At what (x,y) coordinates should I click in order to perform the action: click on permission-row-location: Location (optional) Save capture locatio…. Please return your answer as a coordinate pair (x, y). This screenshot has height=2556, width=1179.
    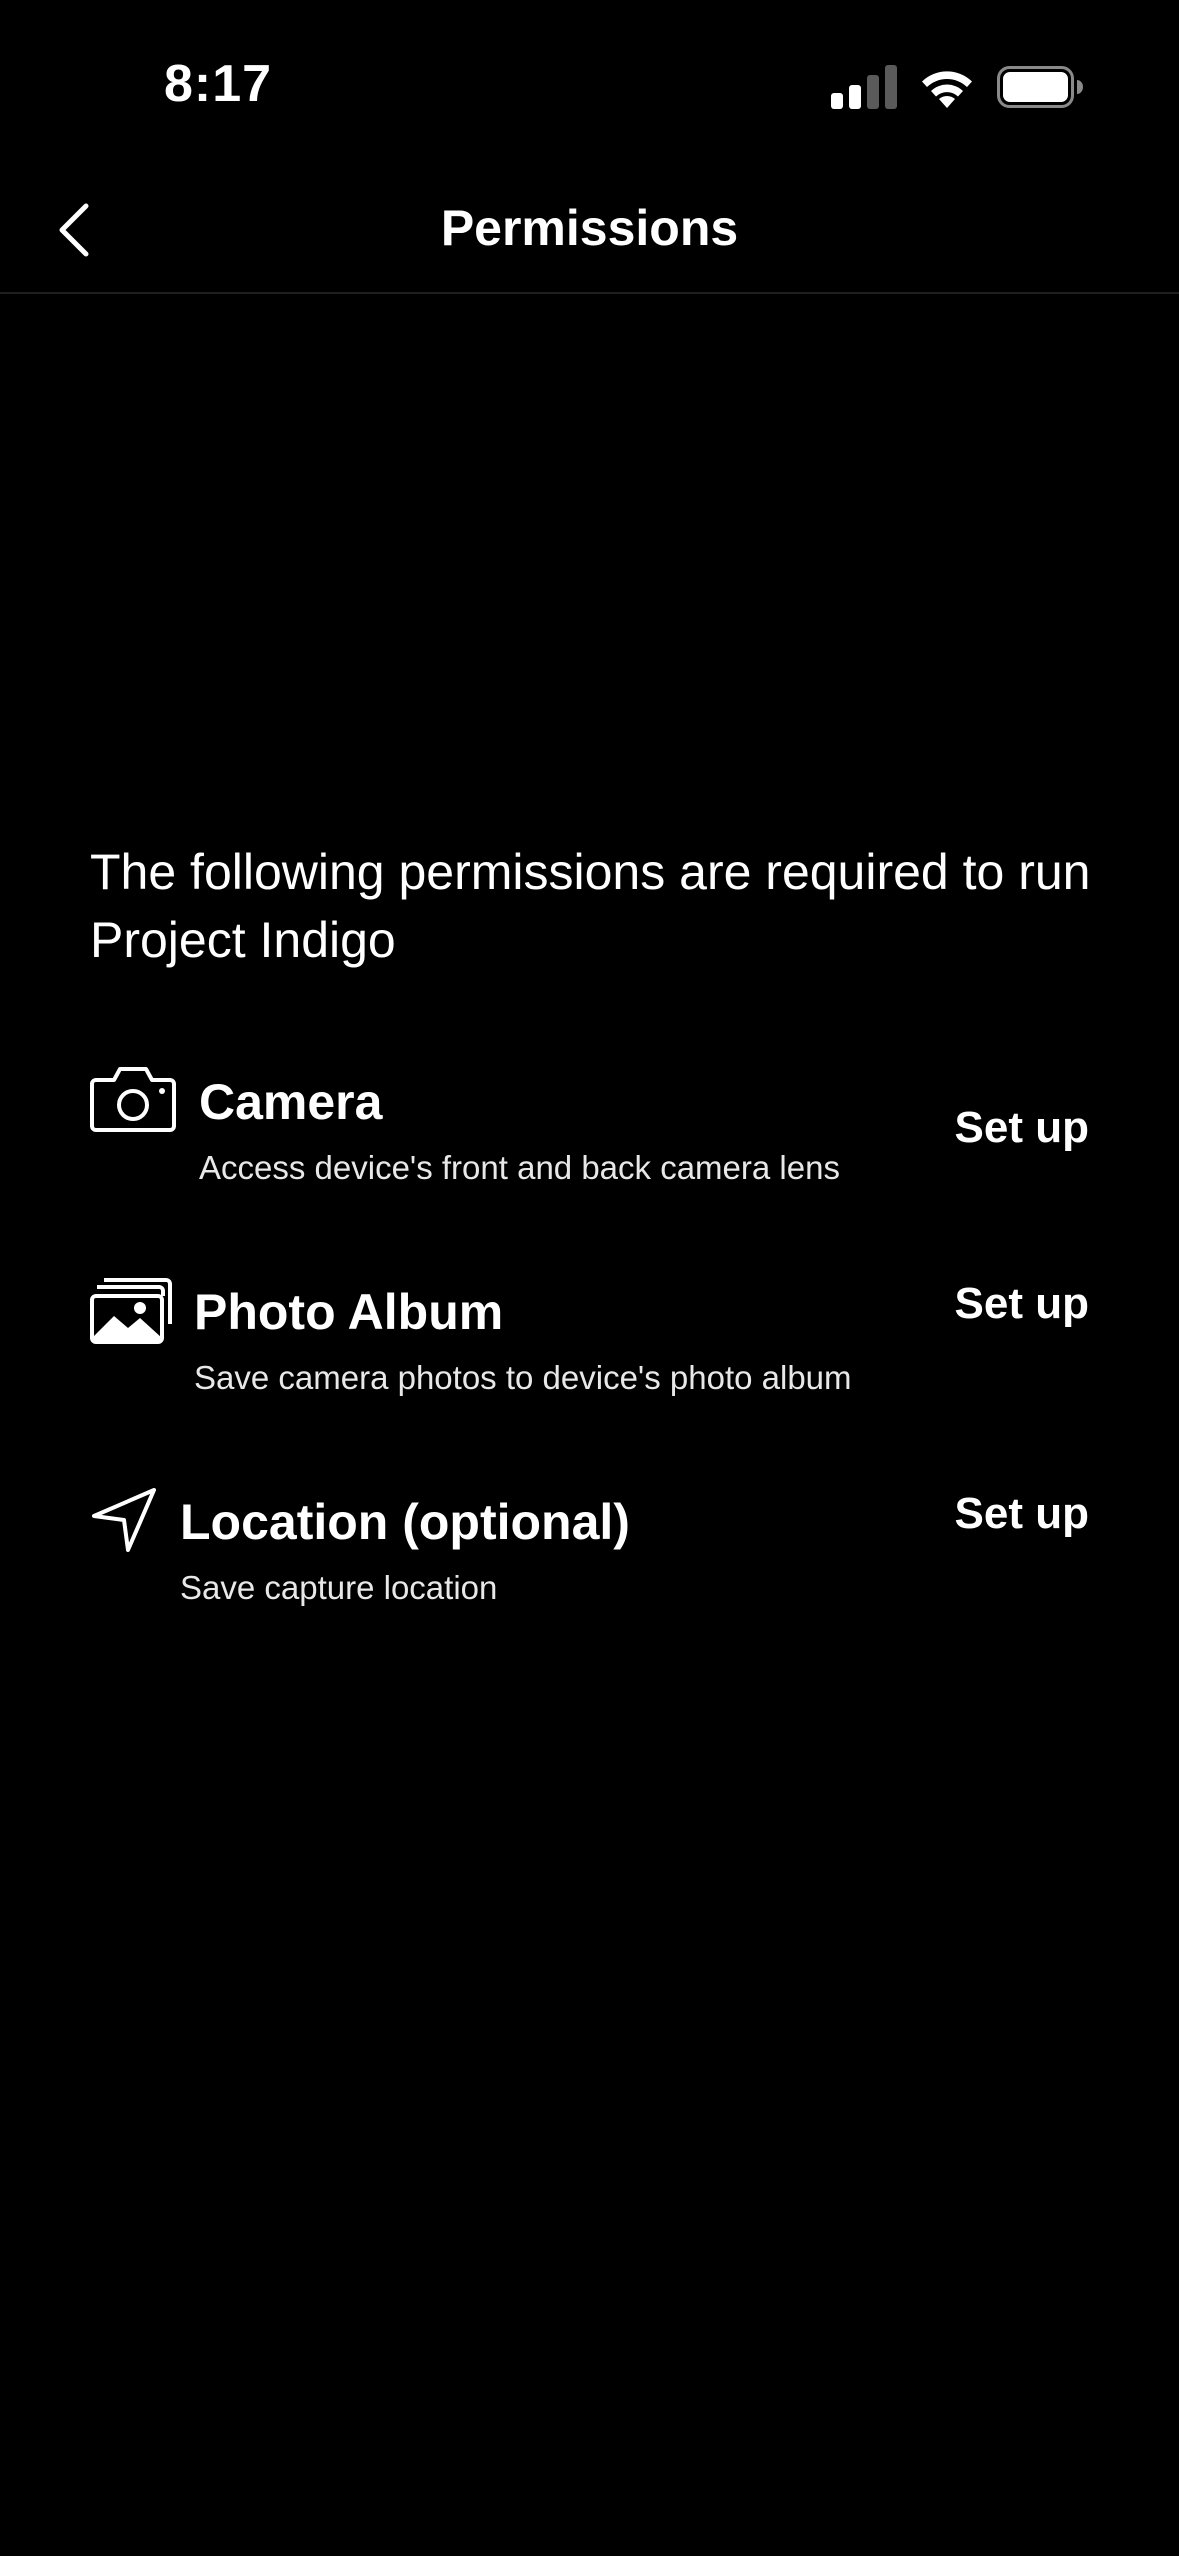
    Looking at the image, I should click on (589, 1559).